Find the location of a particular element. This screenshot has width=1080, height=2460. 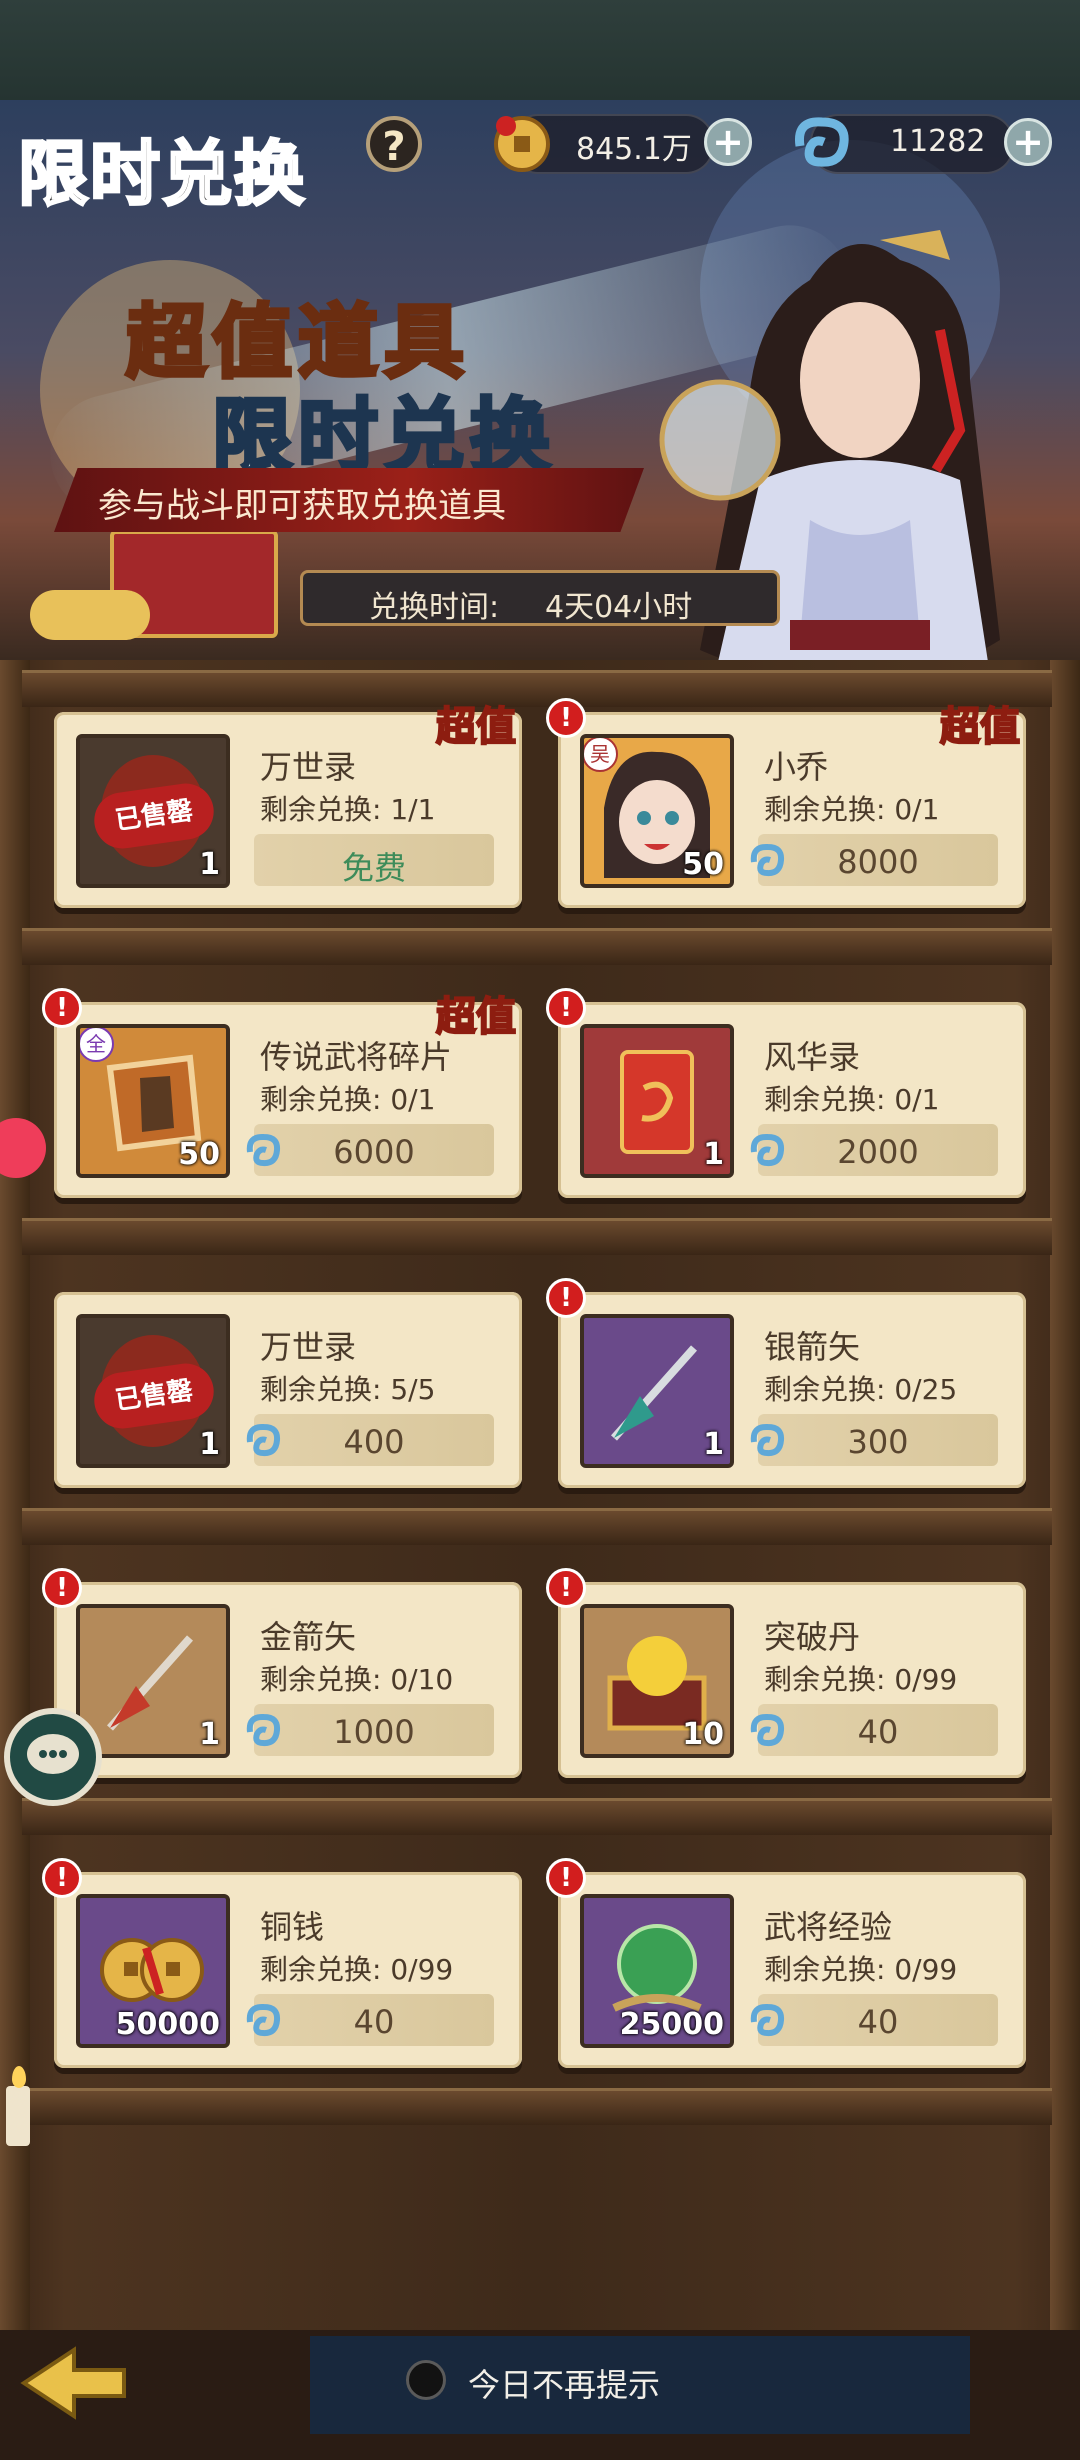

banner-subtitle: 参与战斗即可获取兑换道具 is located at coordinates (302, 506).